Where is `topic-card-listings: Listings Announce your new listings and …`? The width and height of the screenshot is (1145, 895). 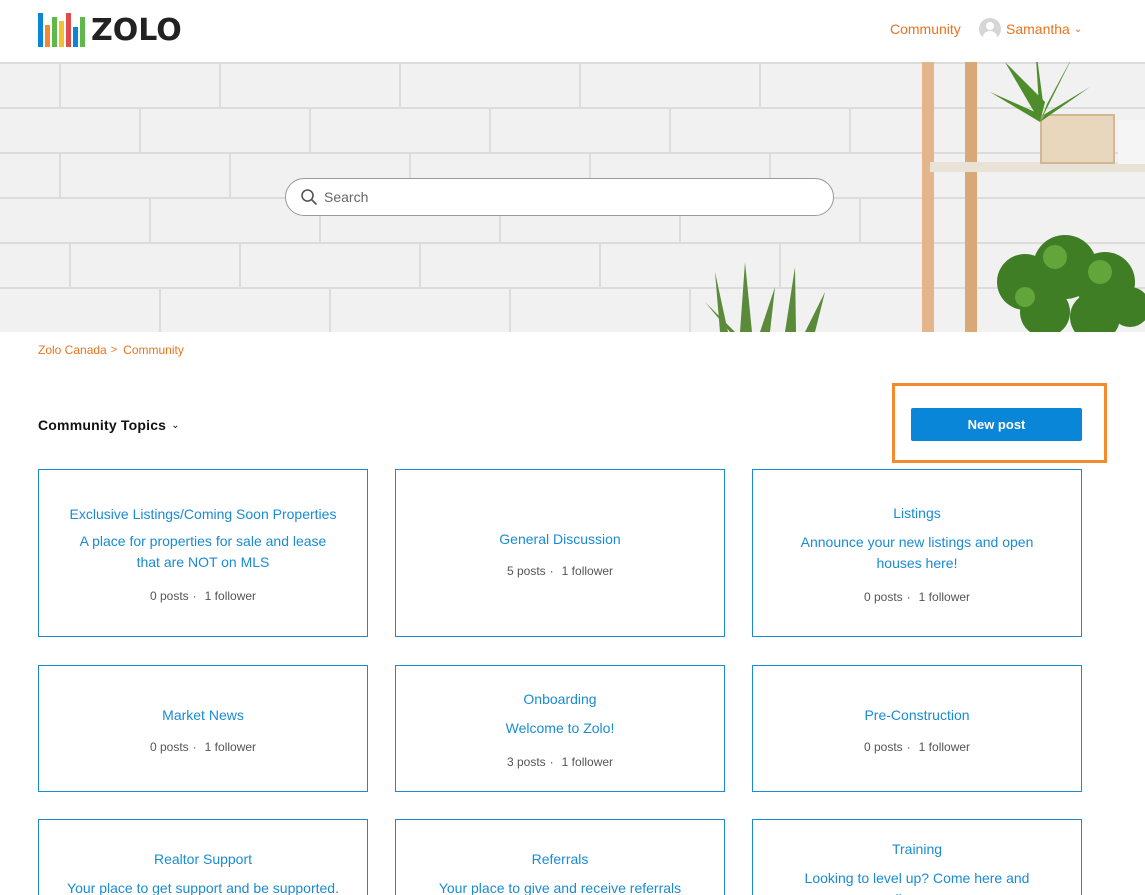 topic-card-listings: Listings Announce your new listings and … is located at coordinates (917, 553).